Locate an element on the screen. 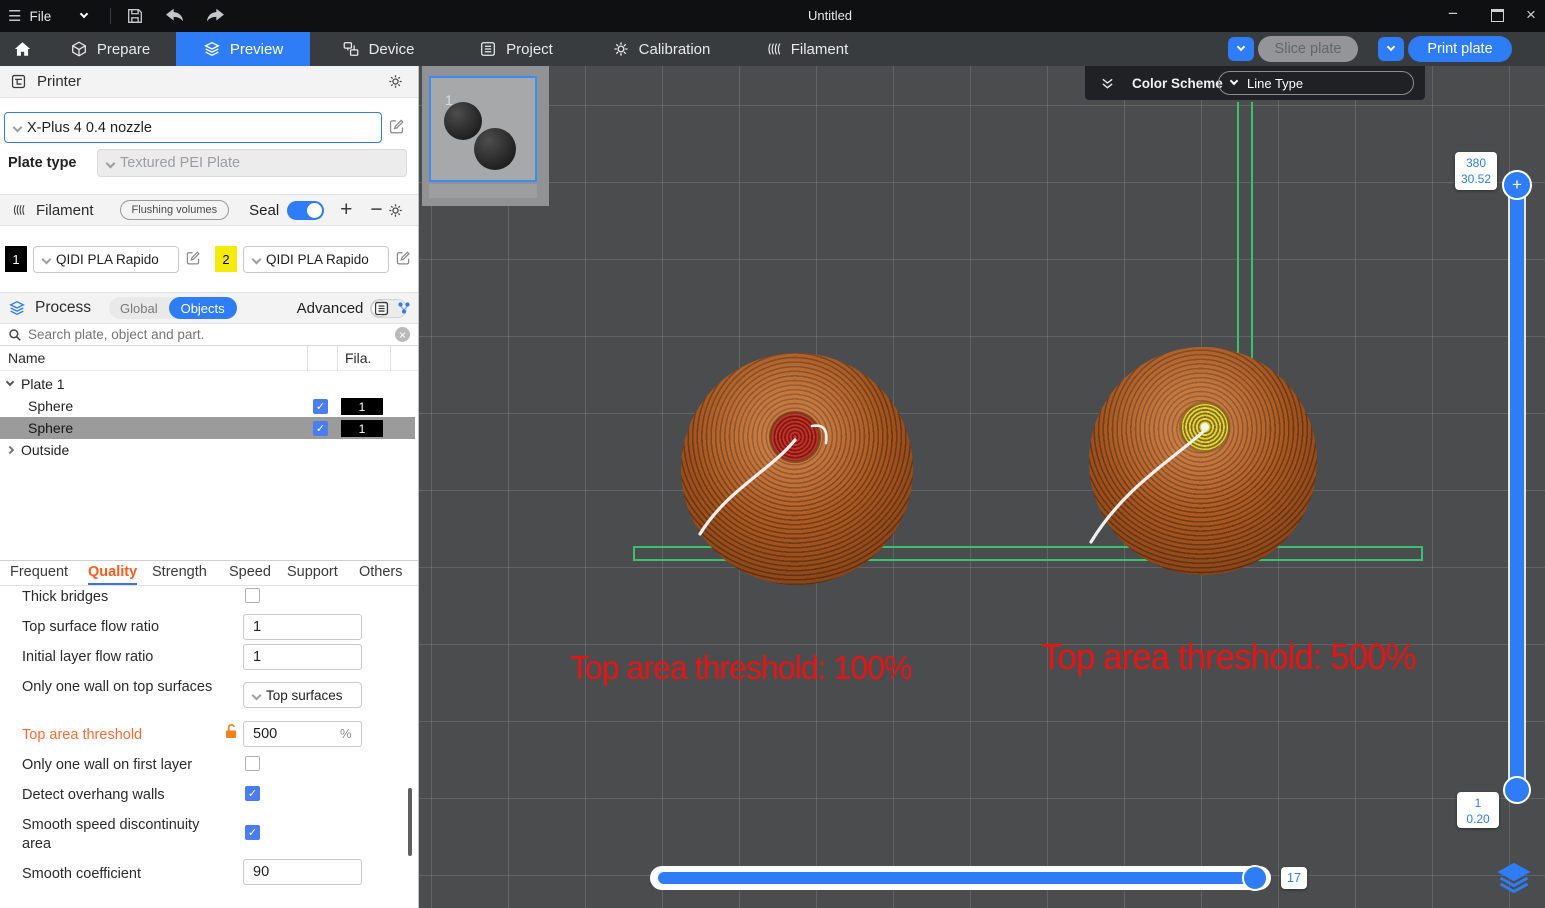 This screenshot has height=908, width=1545. print-plate-button: Print plate is located at coordinates (1460, 49).